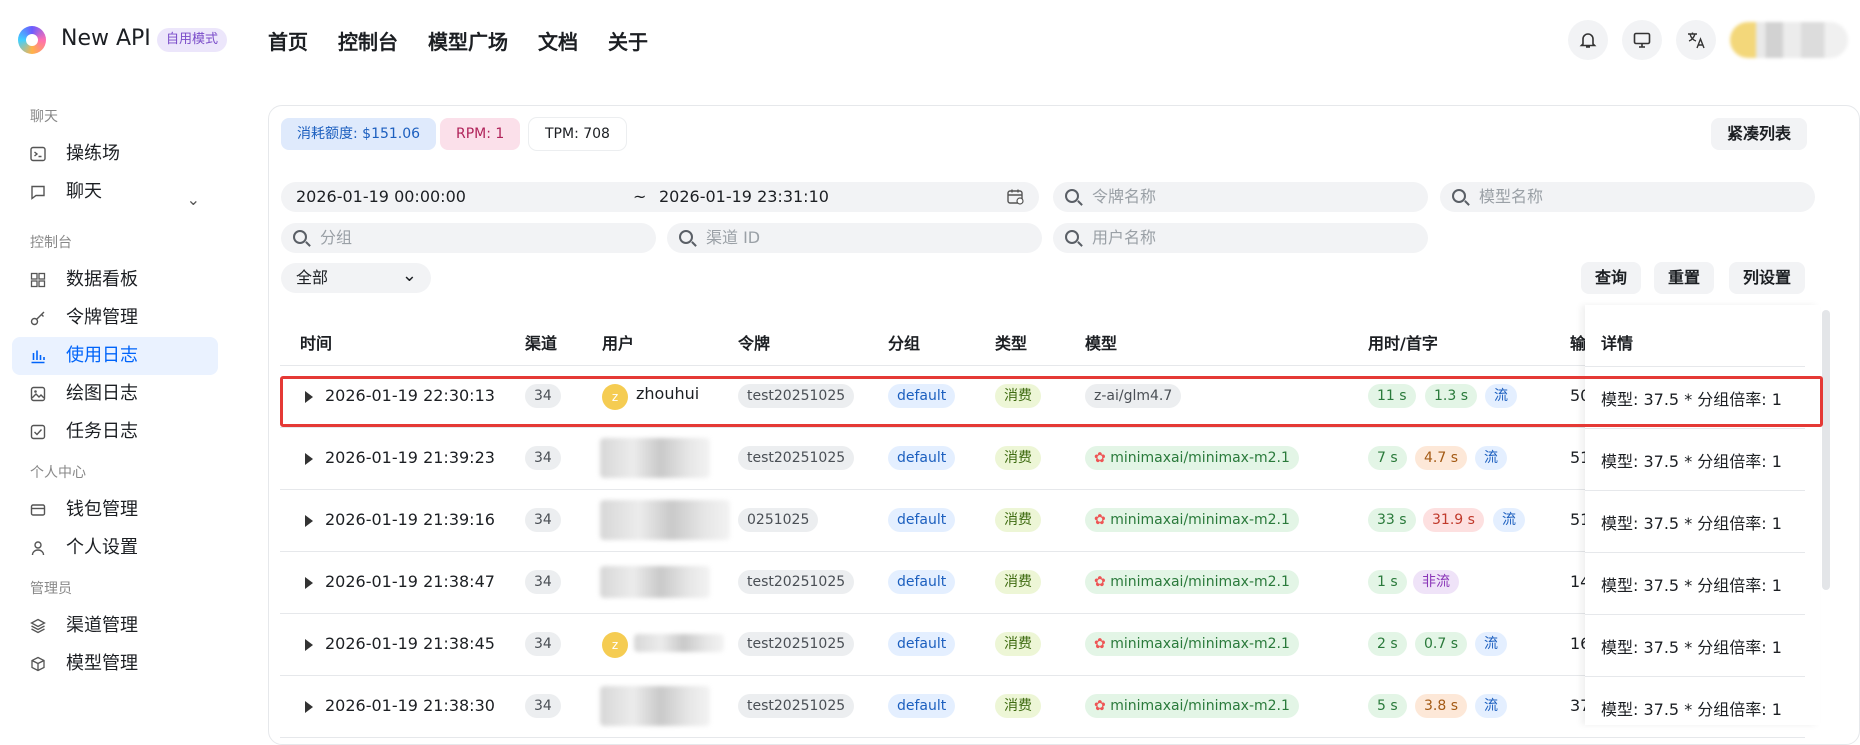  What do you see at coordinates (51, 243) in the screenshot?
I see `sidebar-group-console: 控制台` at bounding box center [51, 243].